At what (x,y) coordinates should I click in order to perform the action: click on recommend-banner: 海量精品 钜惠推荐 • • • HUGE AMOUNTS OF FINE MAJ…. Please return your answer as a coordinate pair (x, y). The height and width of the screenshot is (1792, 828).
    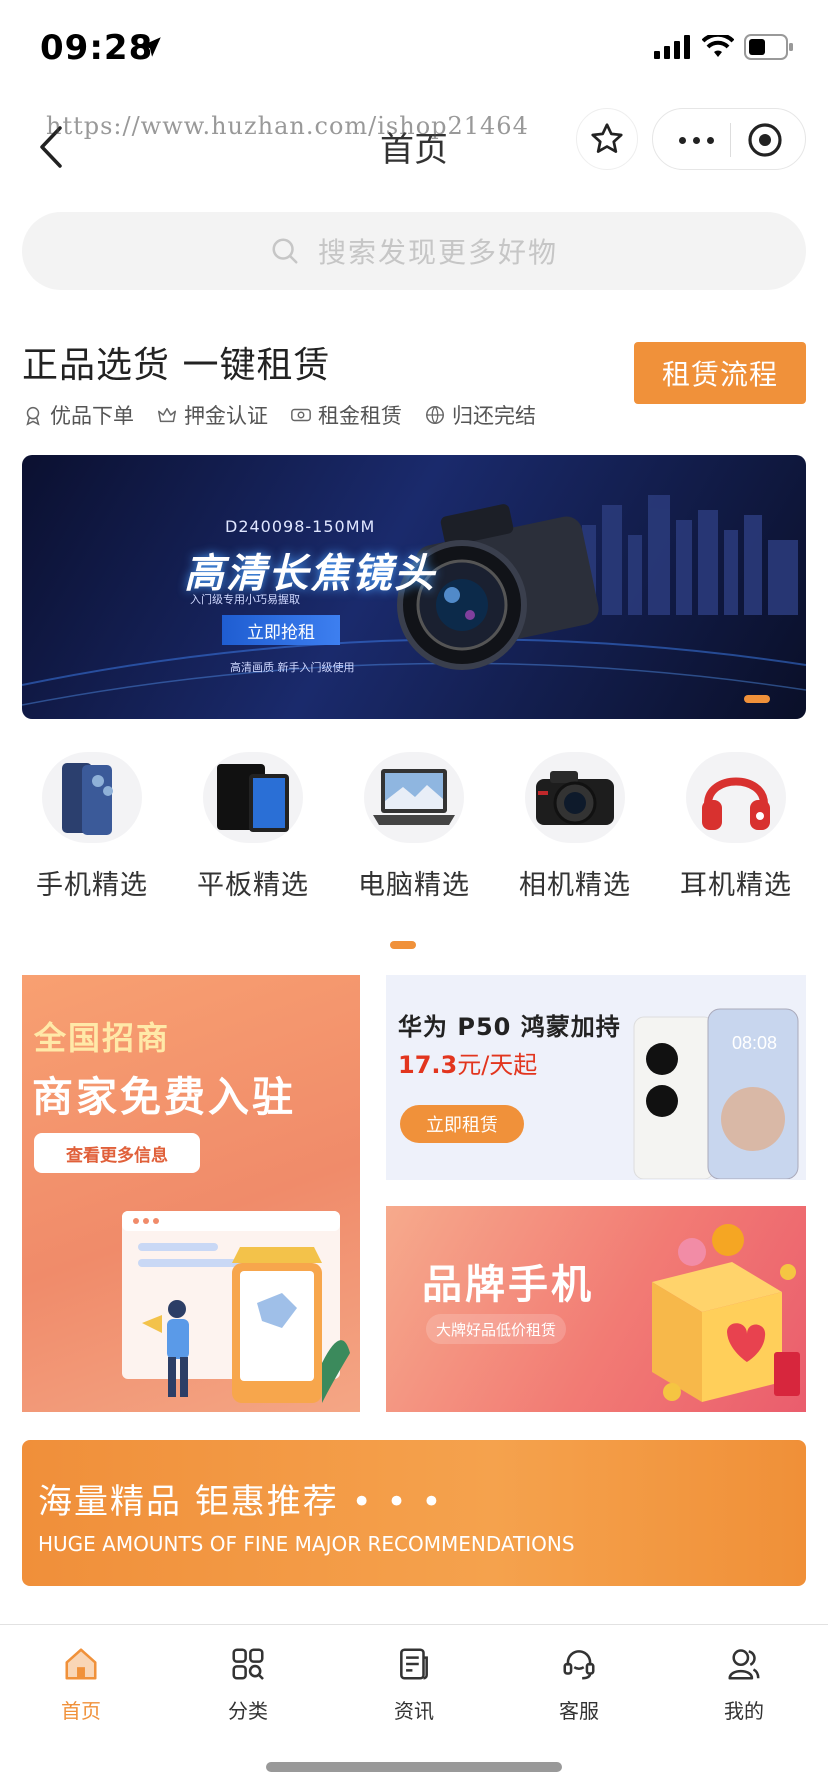
    Looking at the image, I should click on (414, 1513).